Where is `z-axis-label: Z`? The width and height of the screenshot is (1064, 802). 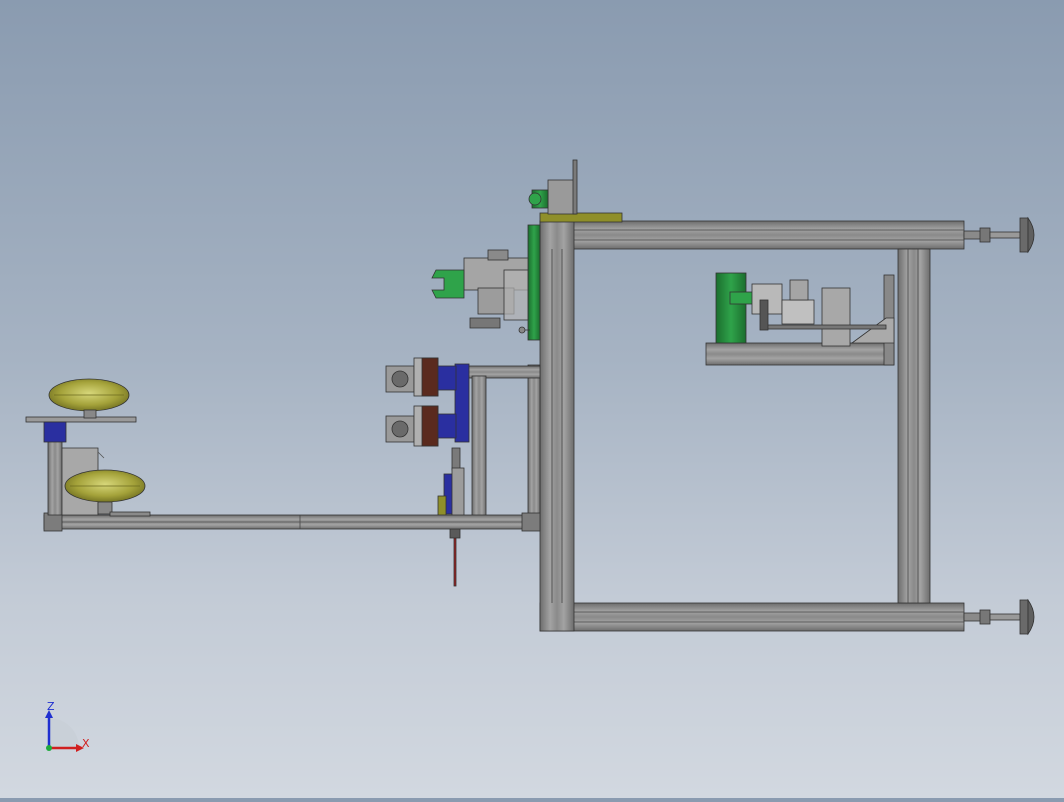 z-axis-label: Z is located at coordinates (51, 706).